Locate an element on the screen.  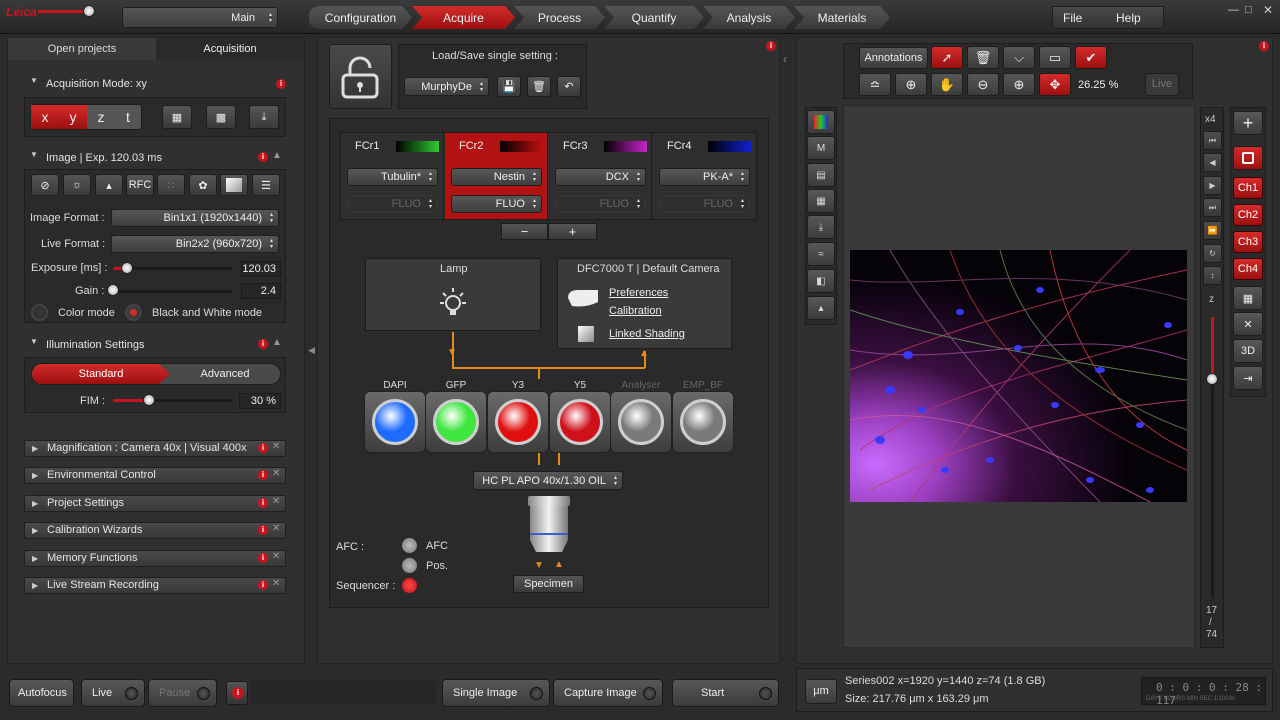
filter-button-gfp is located at coordinates (456, 422).